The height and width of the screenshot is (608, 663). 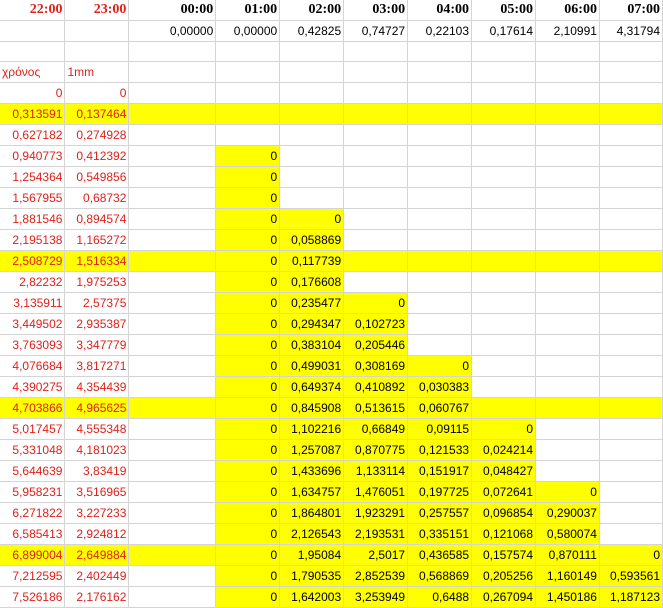 I want to click on data-cell: 0,117739, so click(x=312, y=261).